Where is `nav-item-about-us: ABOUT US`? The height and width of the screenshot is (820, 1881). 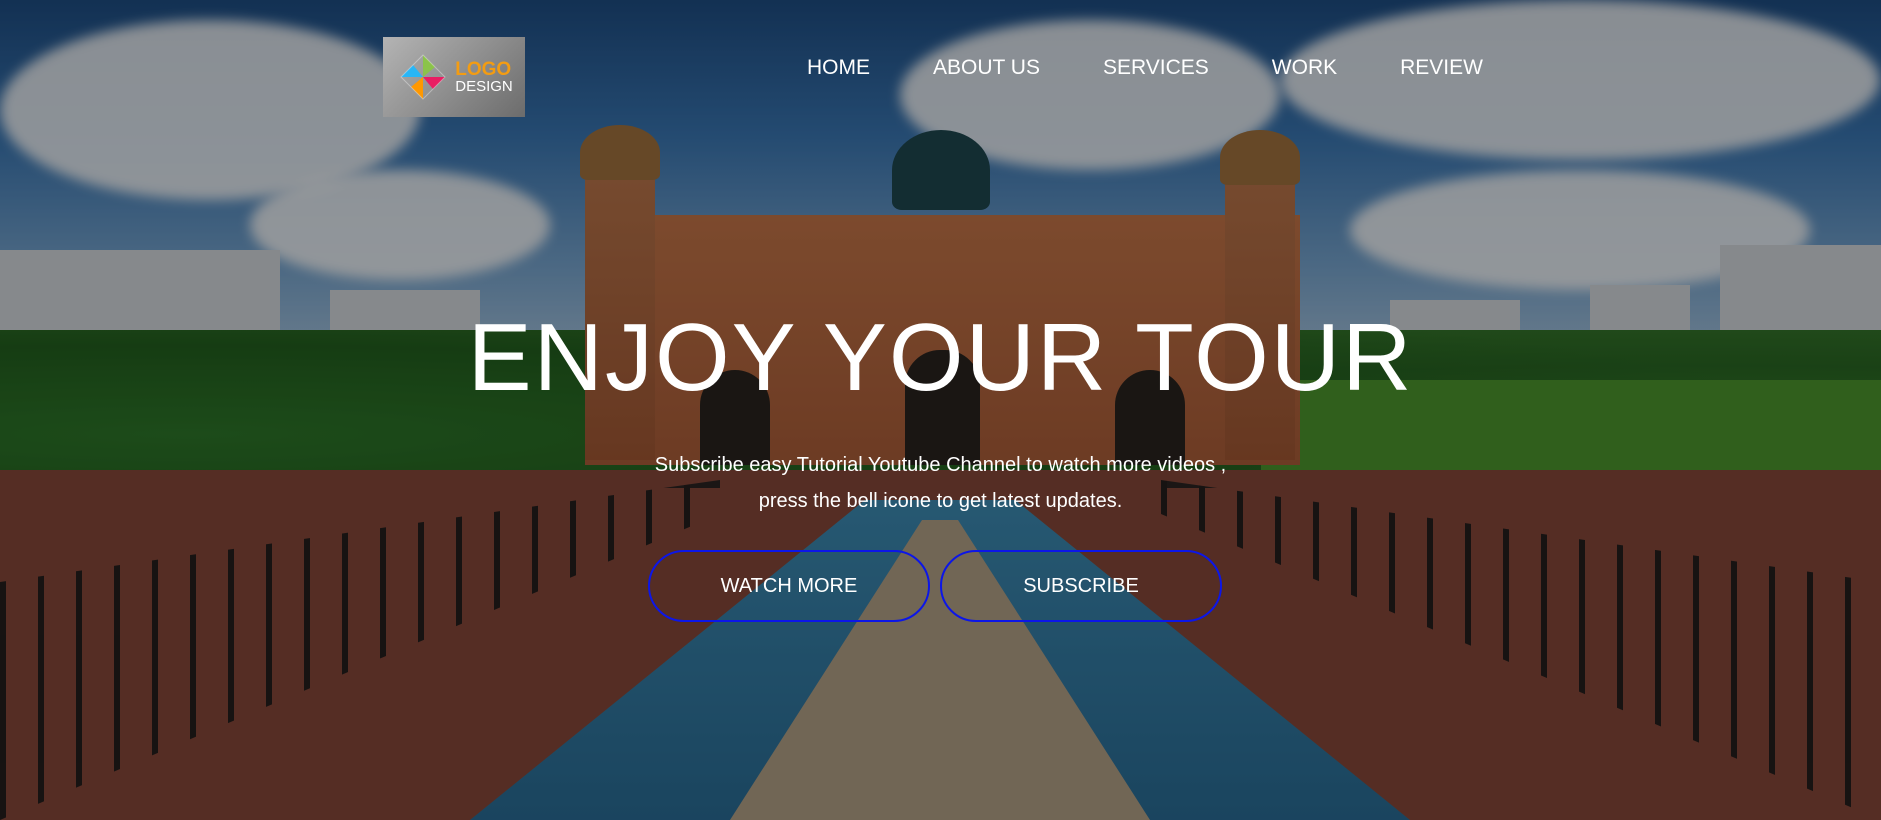 nav-item-about-us: ABOUT US is located at coordinates (986, 68).